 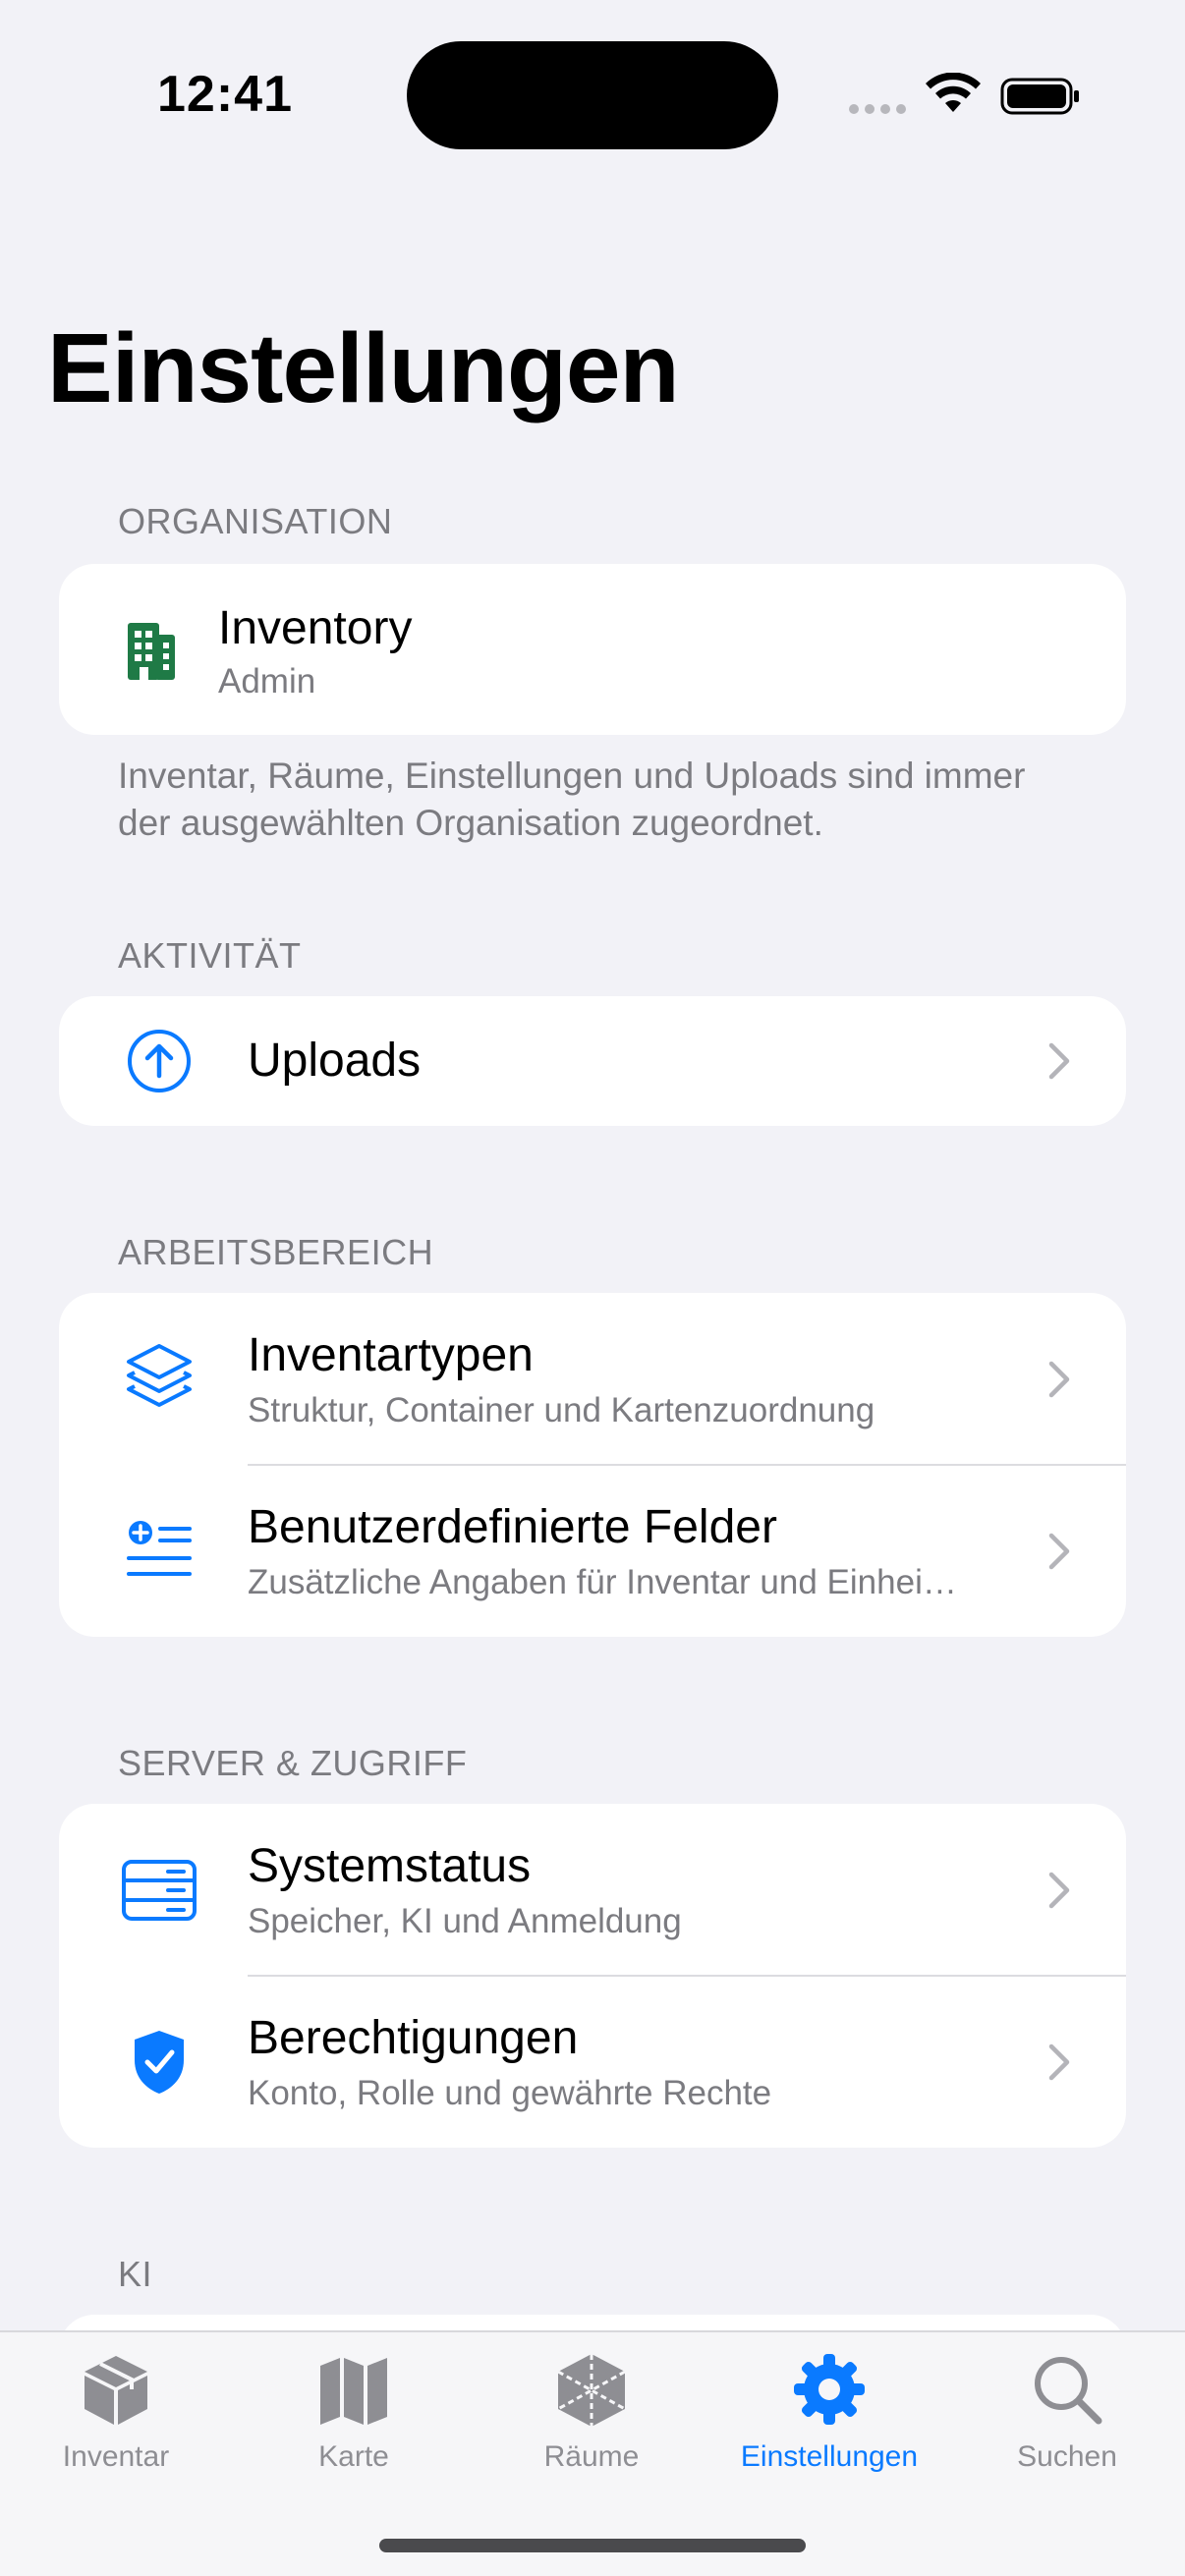 What do you see at coordinates (465, 1921) in the screenshot?
I see `system-status-subtitle: Speicher, KI und Anmeldung` at bounding box center [465, 1921].